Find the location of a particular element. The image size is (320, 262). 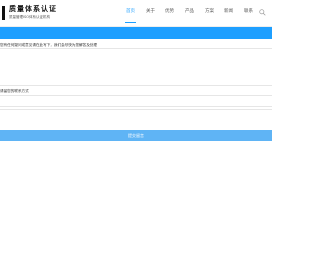

nav-item-home: 首页 is located at coordinates (130, 12).